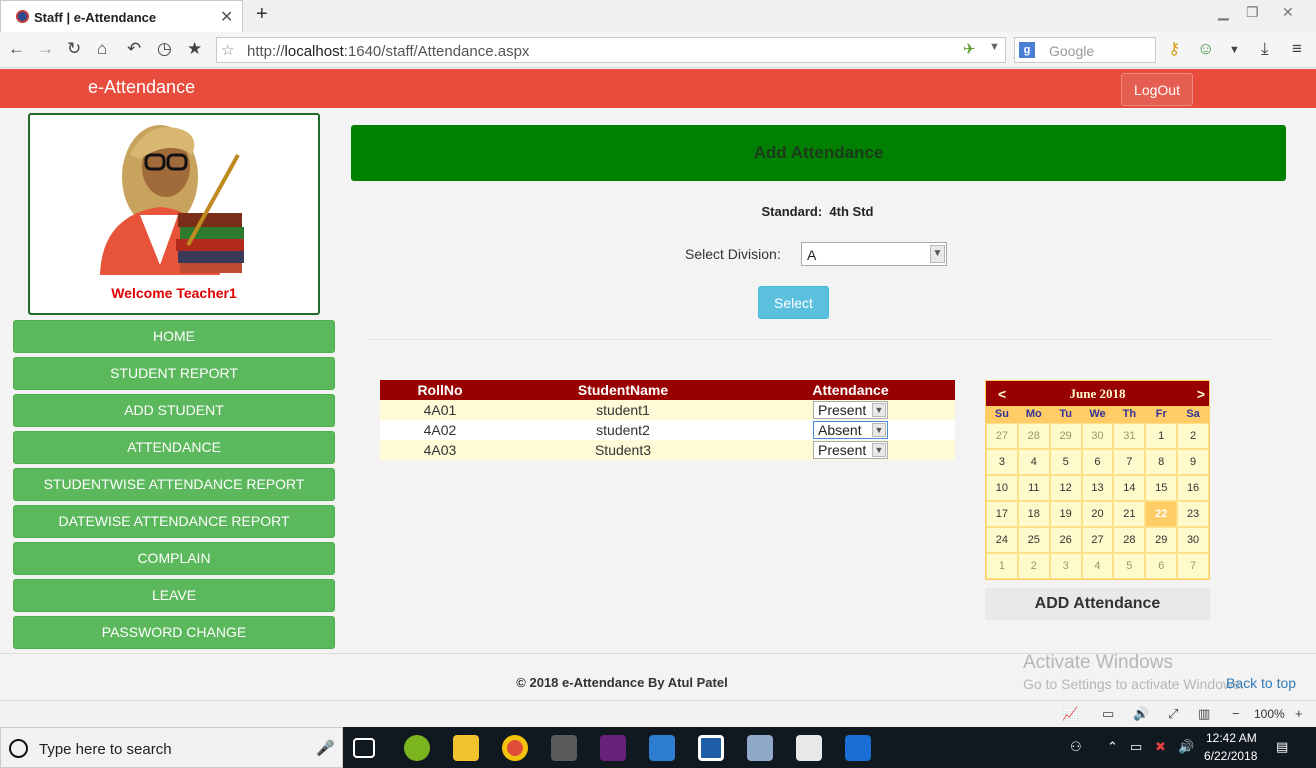 Image resolution: width=1316 pixels, height=768 pixels. Describe the element at coordinates (1186, 747) in the screenshot. I see `speaker-icon: 🔊` at that location.